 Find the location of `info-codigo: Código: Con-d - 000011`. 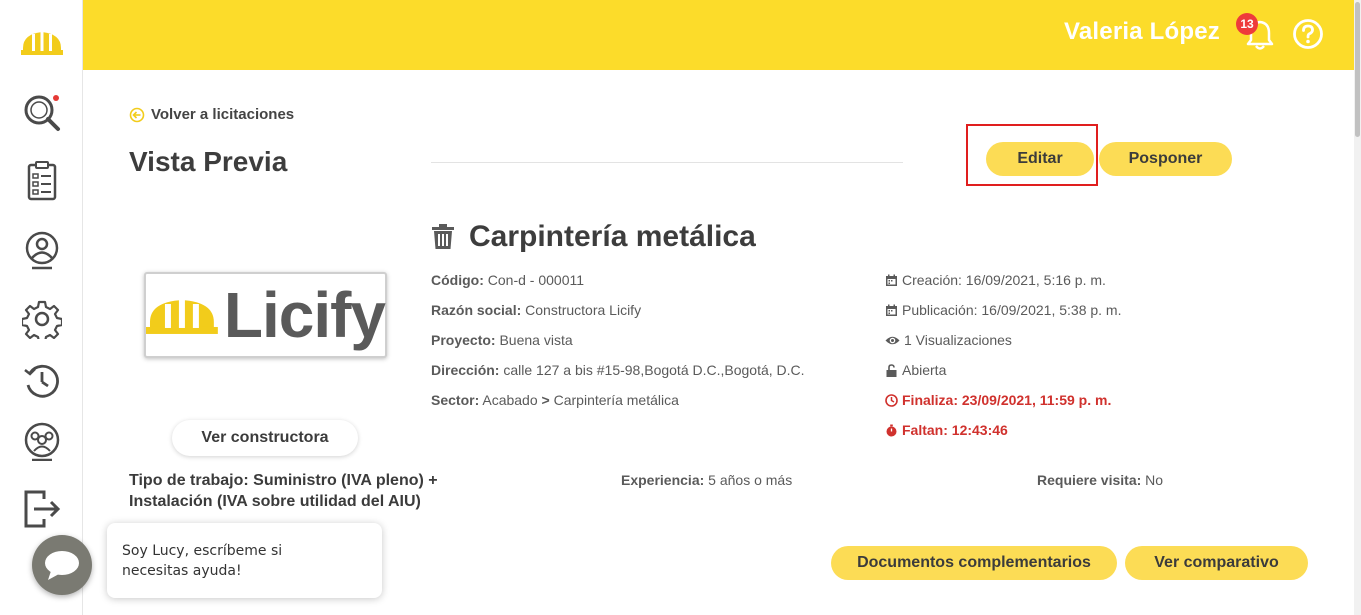

info-codigo: Código: Con-d - 000011 is located at coordinates (507, 280).